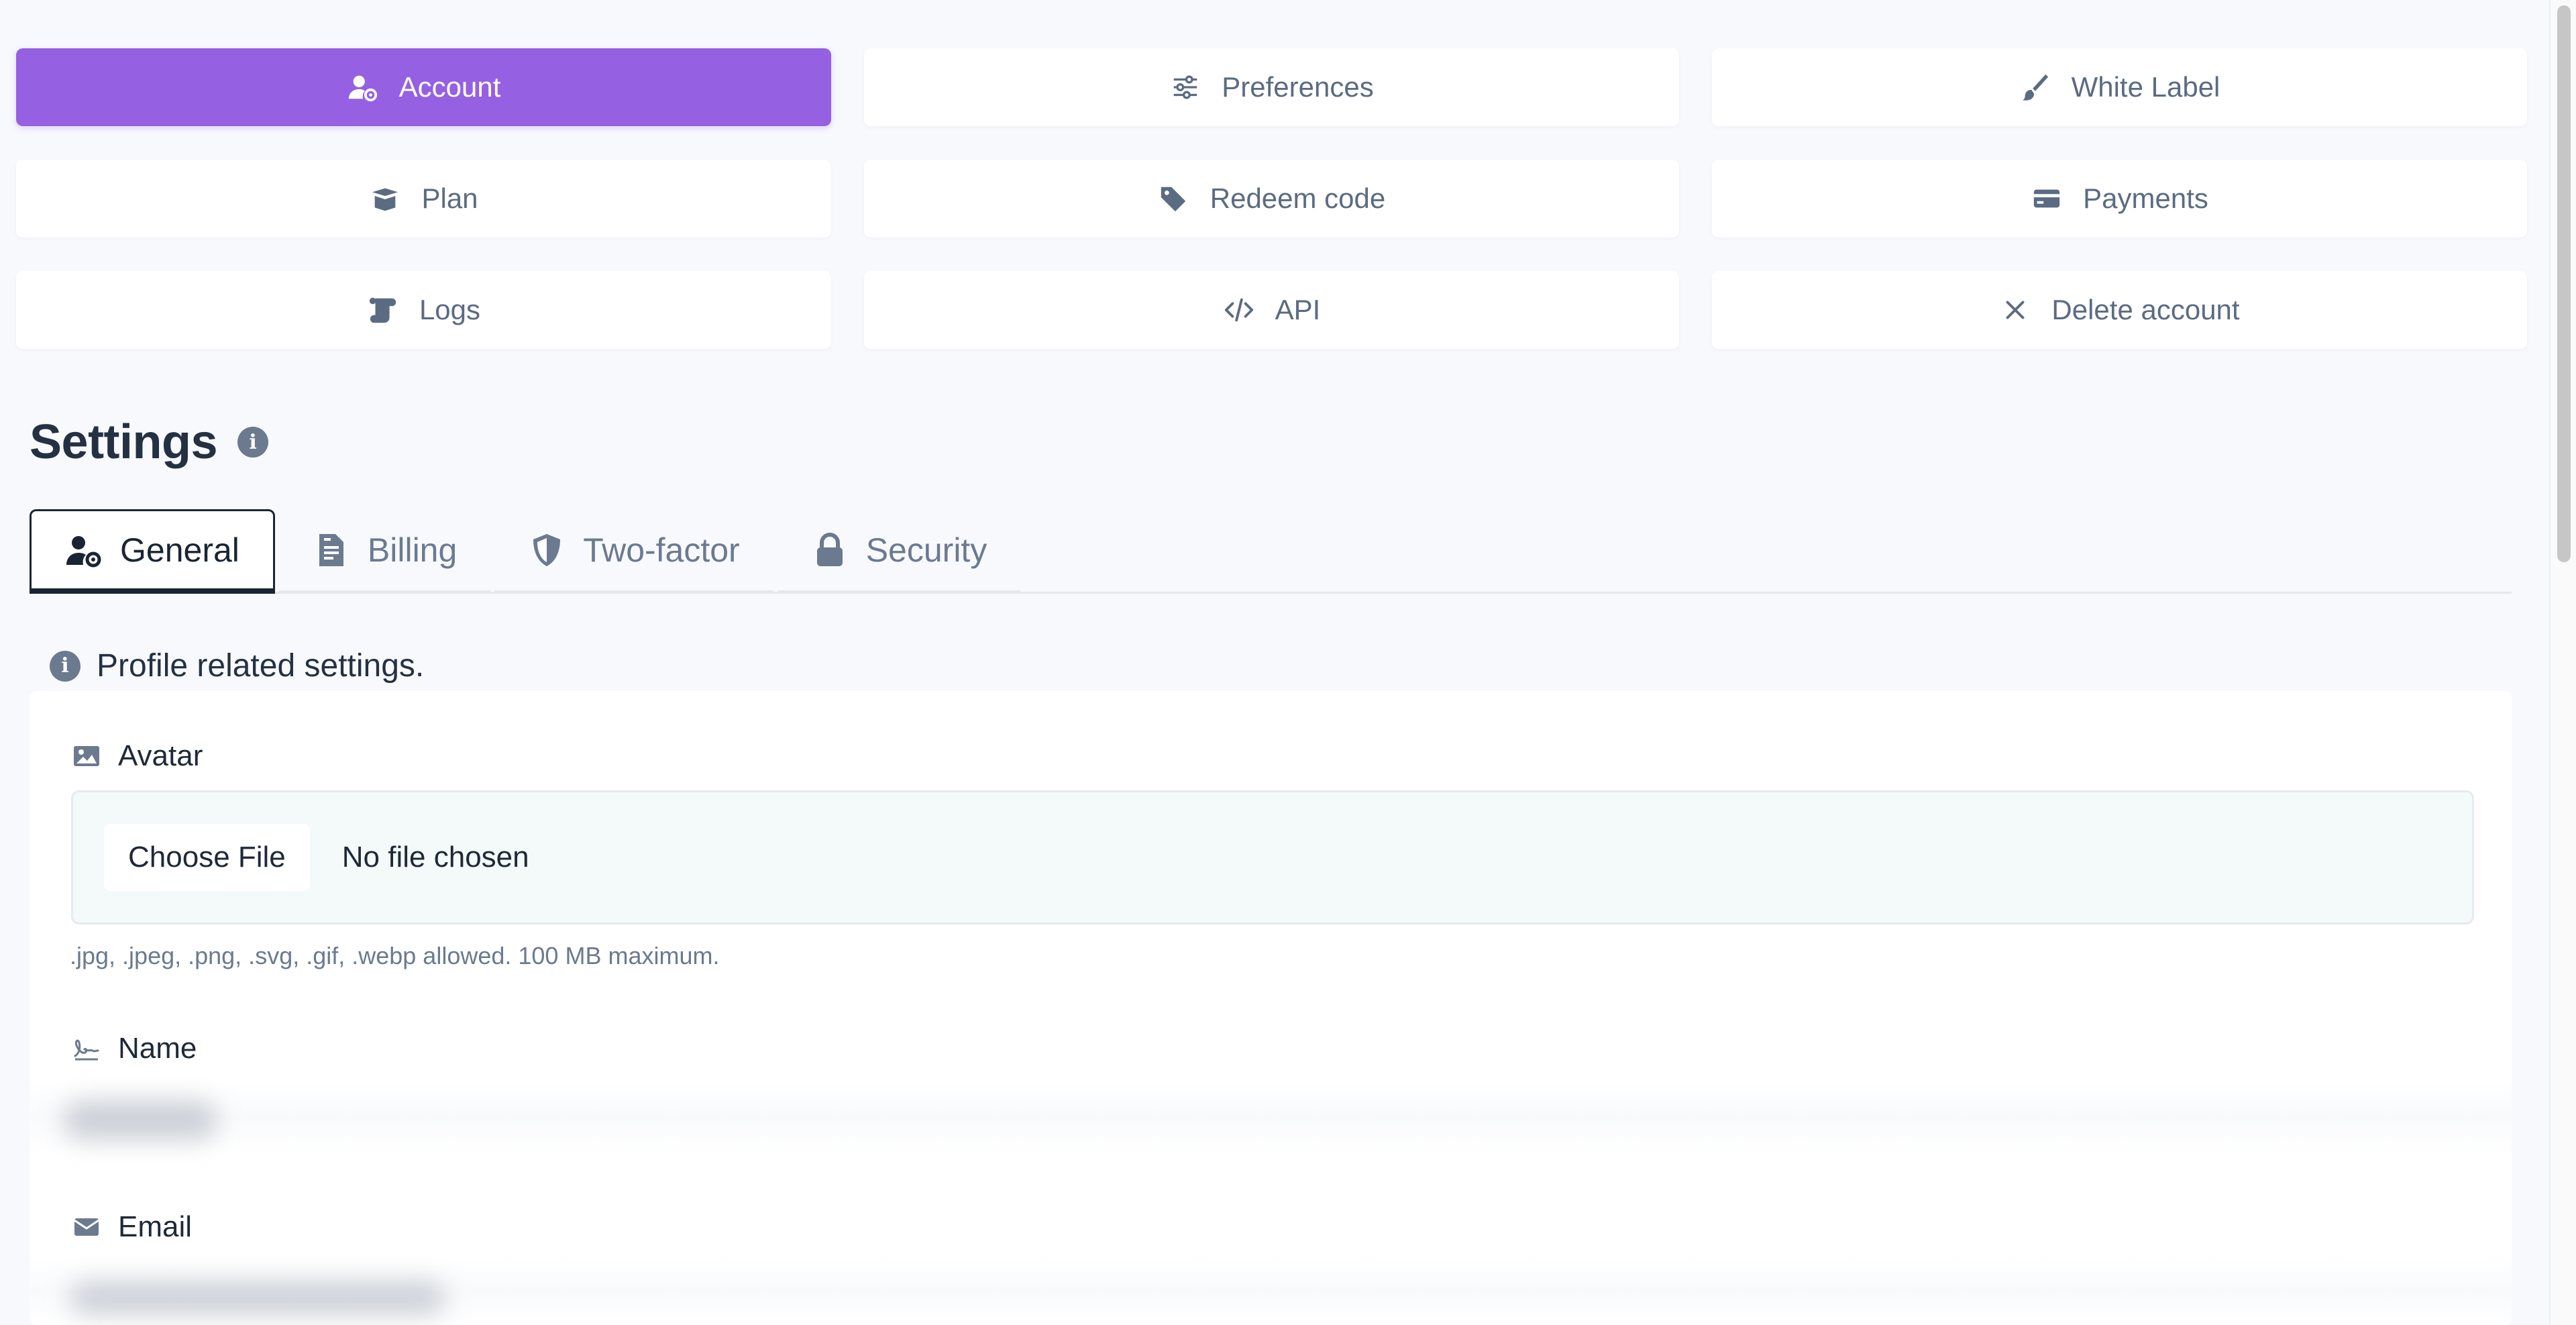  I want to click on email-input, so click(1271, 1290).